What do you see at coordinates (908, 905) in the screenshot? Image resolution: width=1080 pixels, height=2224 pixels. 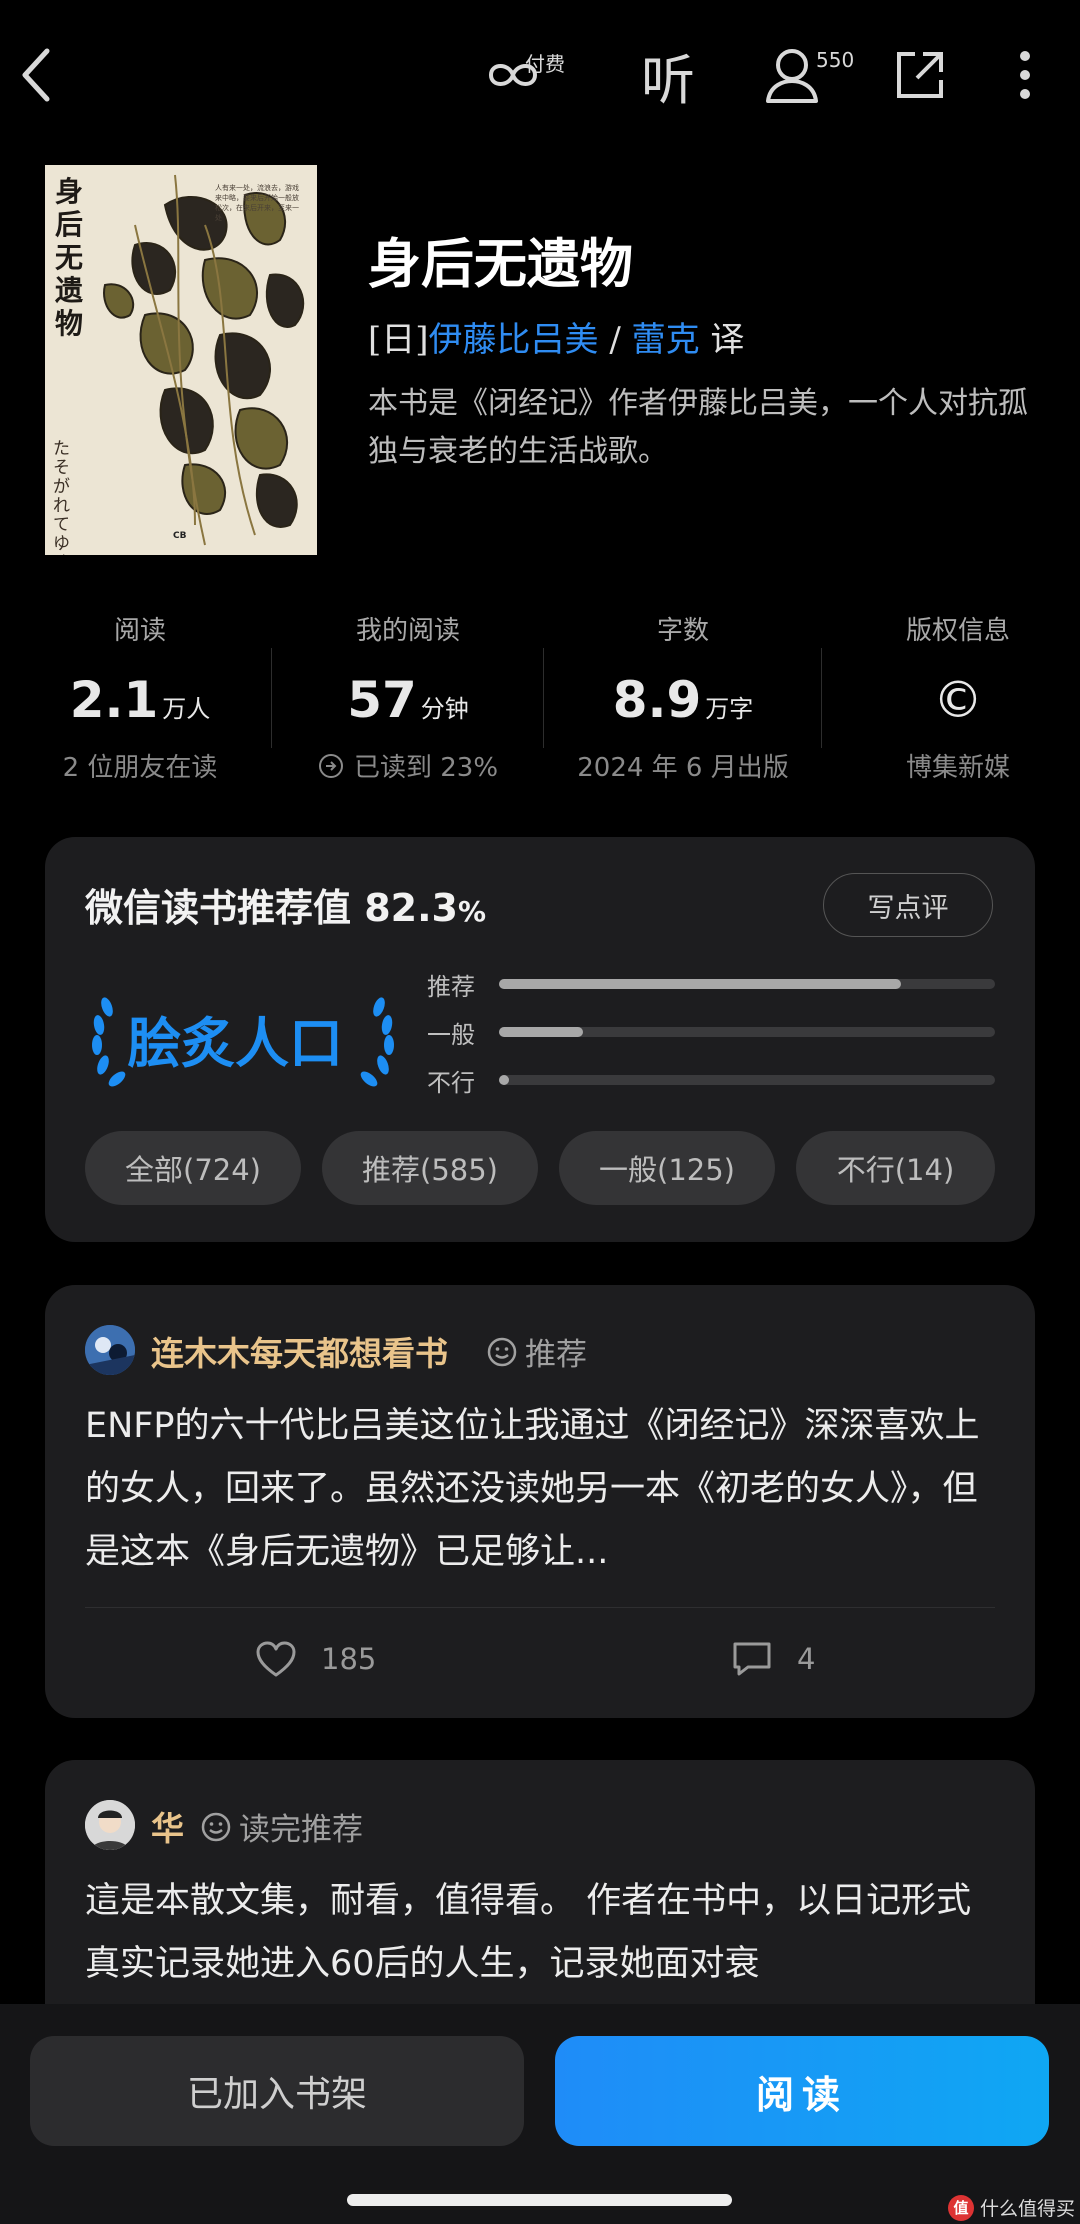 I see `write-review-button: 写点评` at bounding box center [908, 905].